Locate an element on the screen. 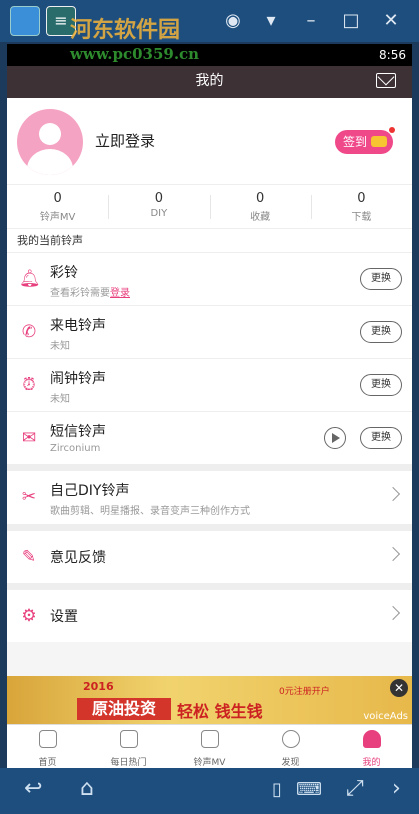 The height and width of the screenshot is (814, 419). mail-icon is located at coordinates (386, 80).